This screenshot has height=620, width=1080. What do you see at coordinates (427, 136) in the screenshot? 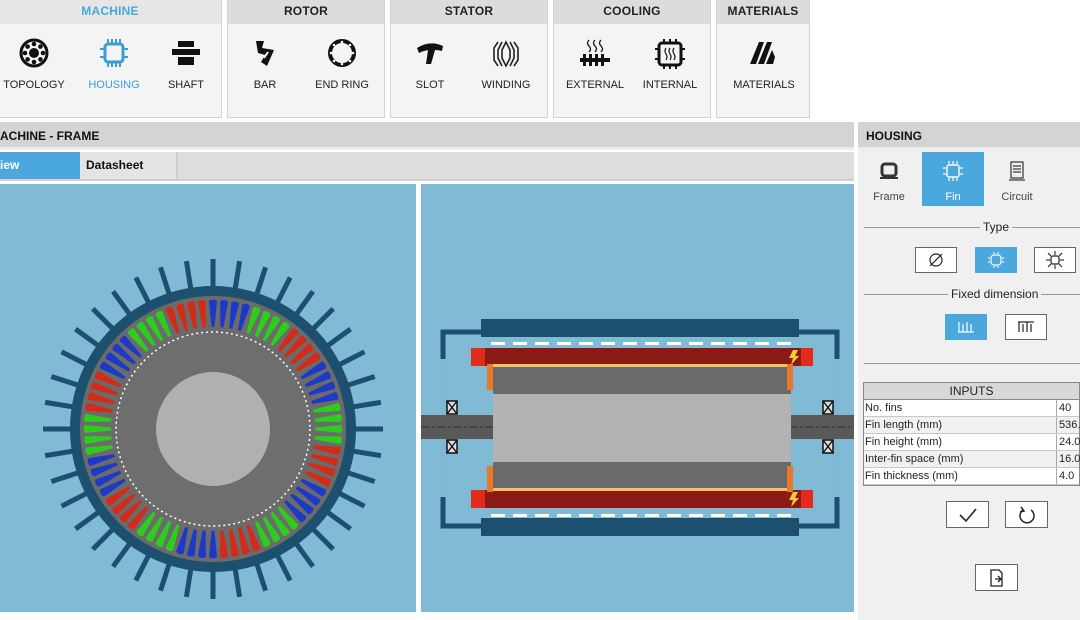
I see `section-title: ACHINE - FRAME` at bounding box center [427, 136].